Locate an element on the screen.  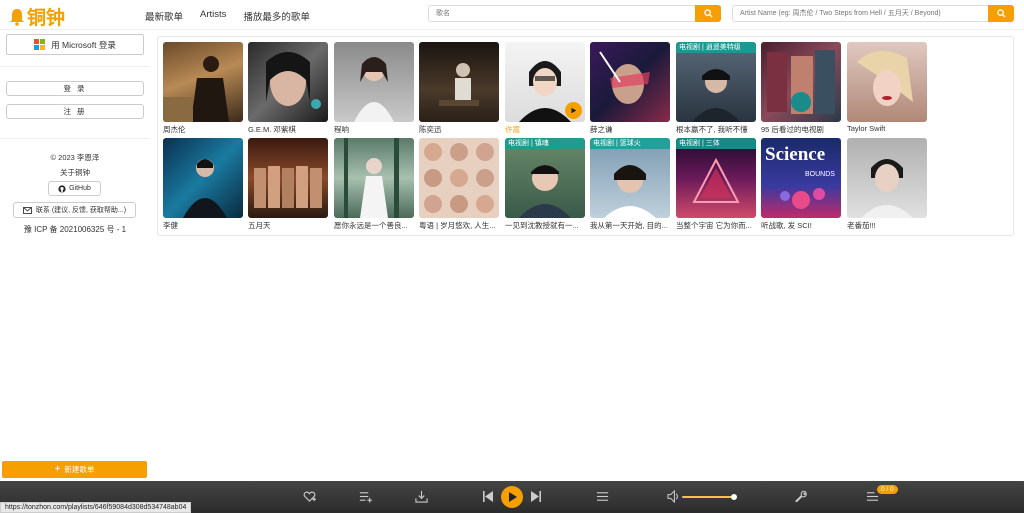
microsoft-icon is located at coordinates (40, 44).